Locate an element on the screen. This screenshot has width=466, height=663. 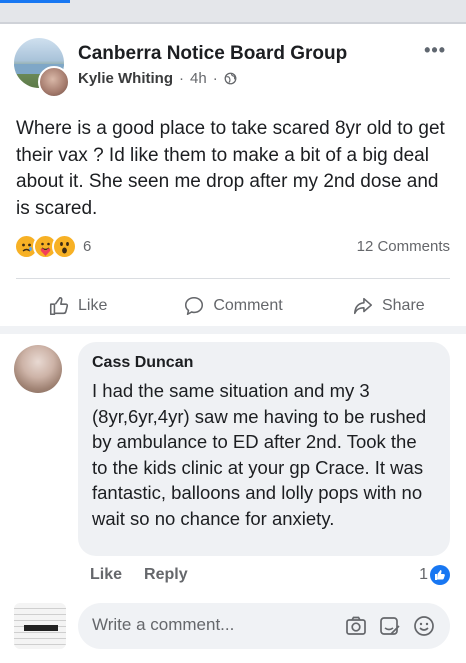
like-button: Like is located at coordinates (77, 306).